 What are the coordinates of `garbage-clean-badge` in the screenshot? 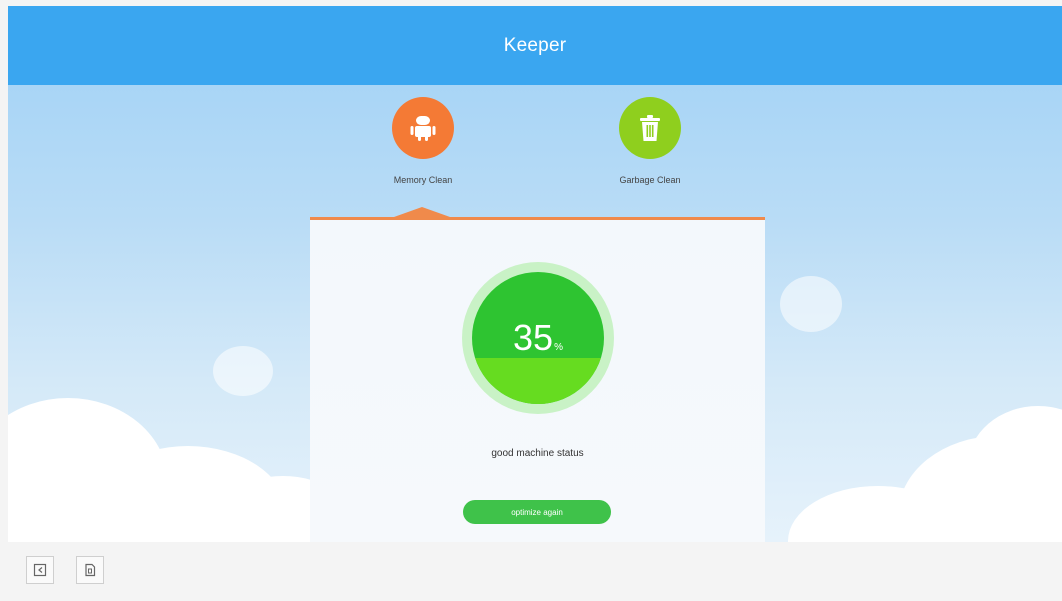 It's located at (650, 128).